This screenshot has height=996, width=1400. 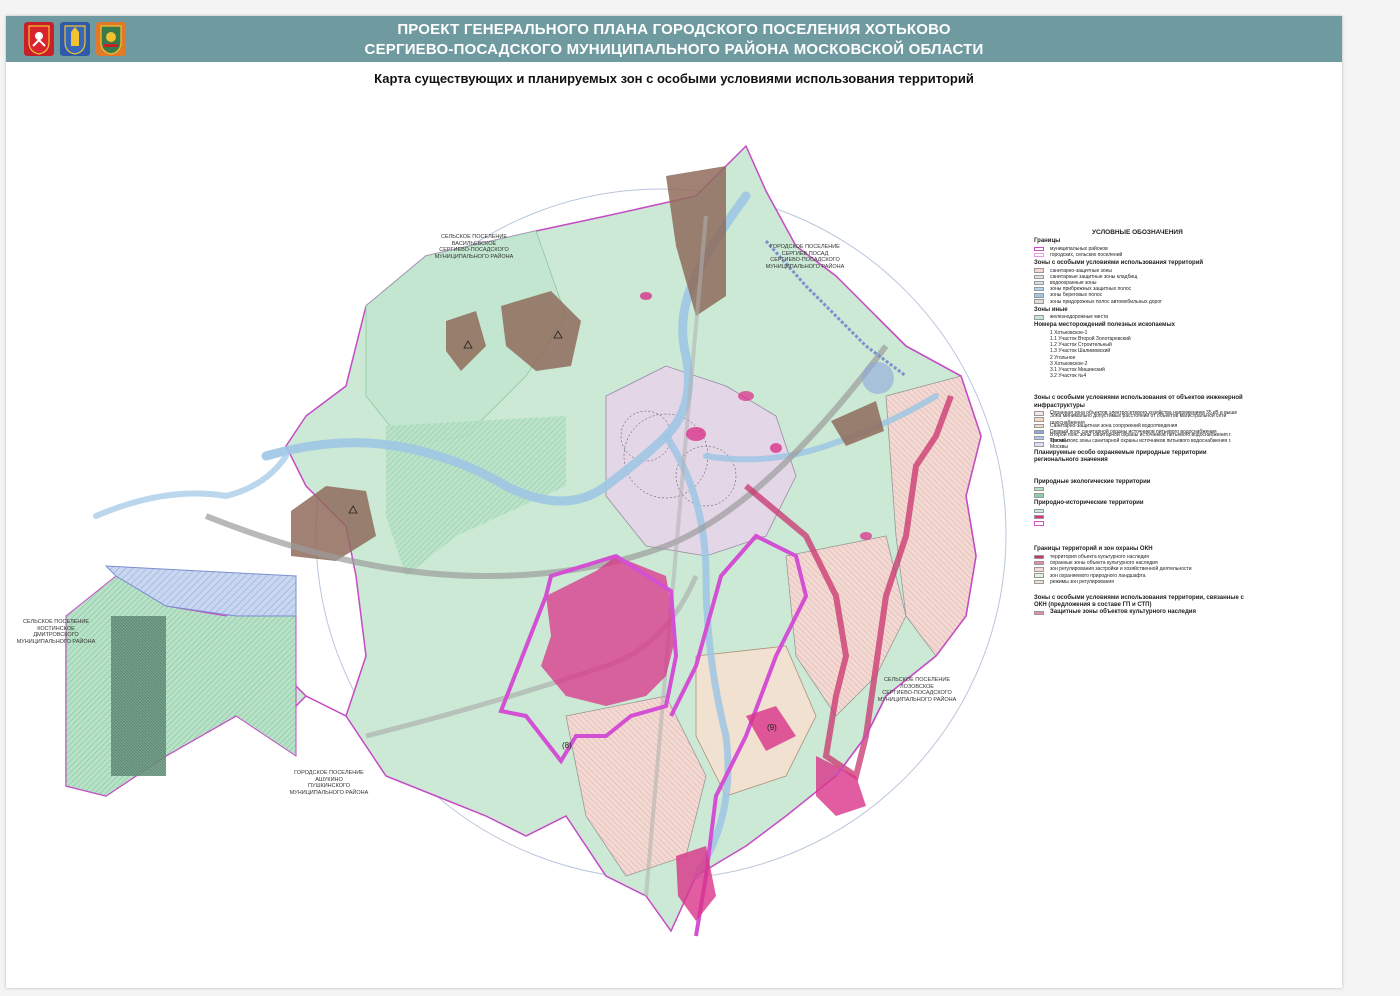 I want to click on legend-heading-deposits: Номера месторождений полезных ископаемых, so click(x=1104, y=325).